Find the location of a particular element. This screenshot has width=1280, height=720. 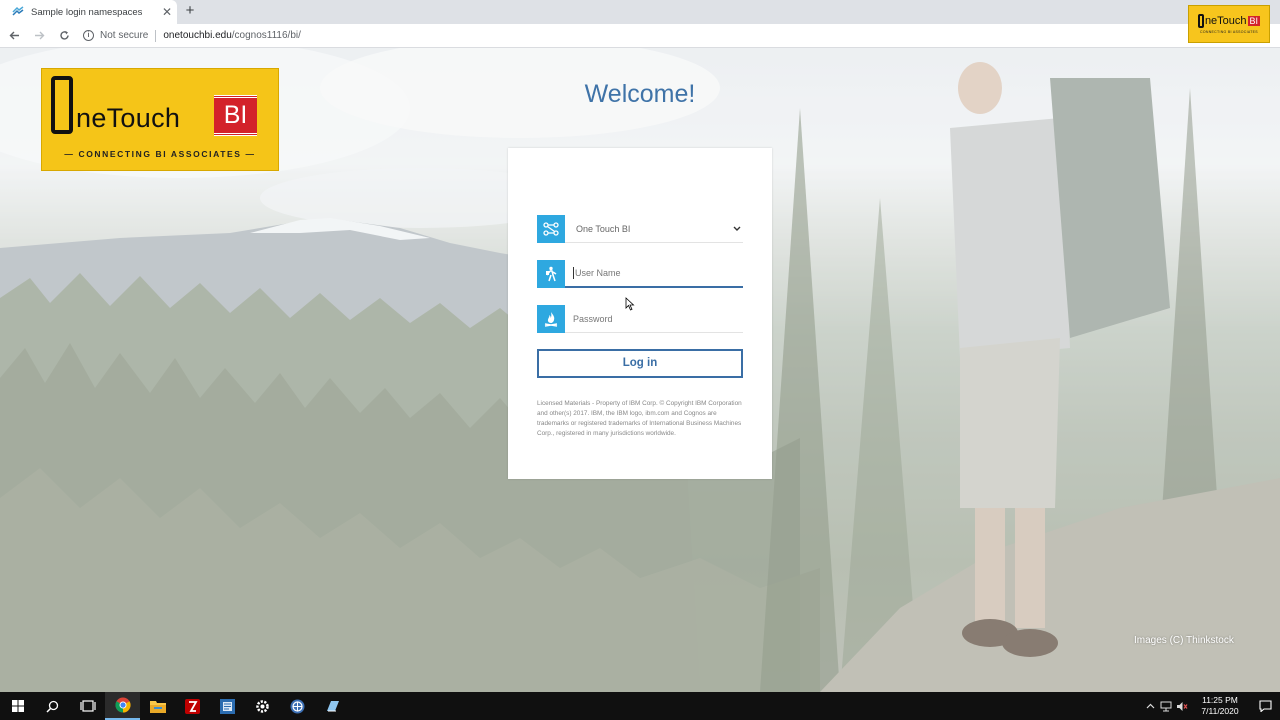

username-input: User Name is located at coordinates (654, 274).